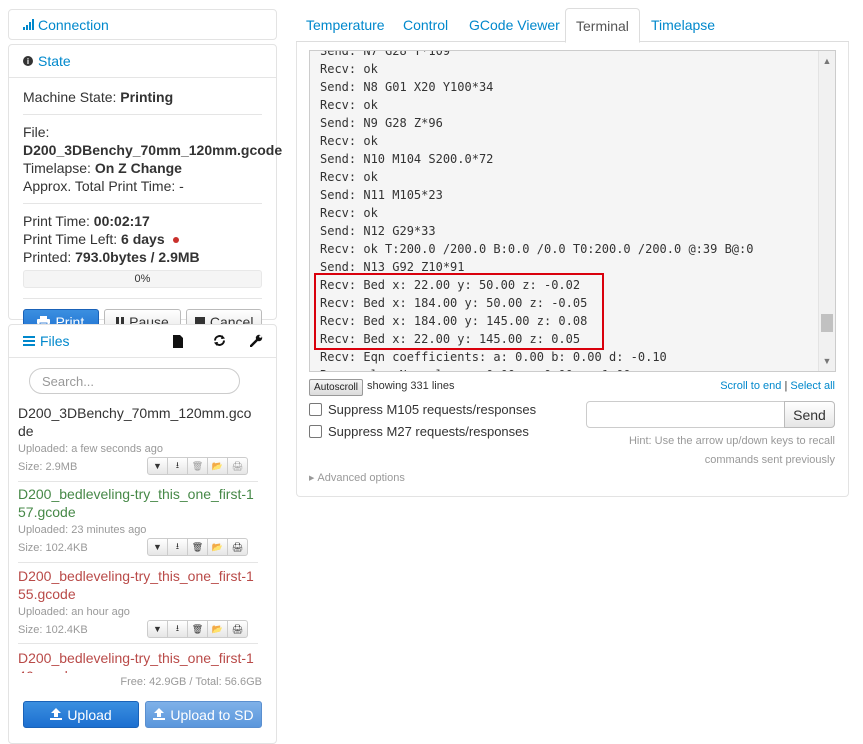 Image resolution: width=863 pixels, height=744 pixels. Describe the element at coordinates (514, 25) in the screenshot. I see `tab-gcode-viewer: GCode Viewer` at that location.